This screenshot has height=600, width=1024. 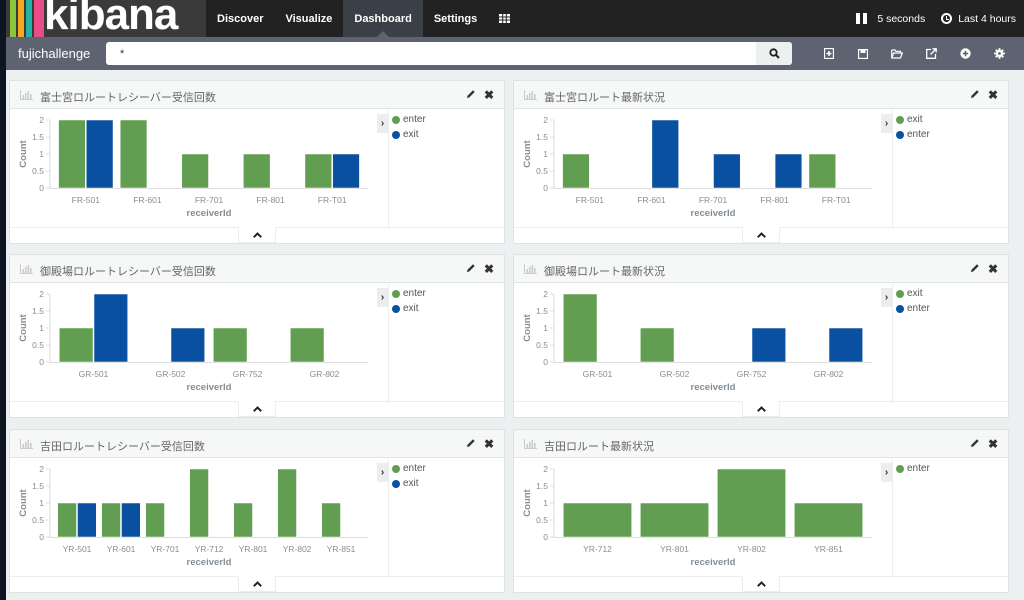 I want to click on pause-icon, so click(x=862, y=18).